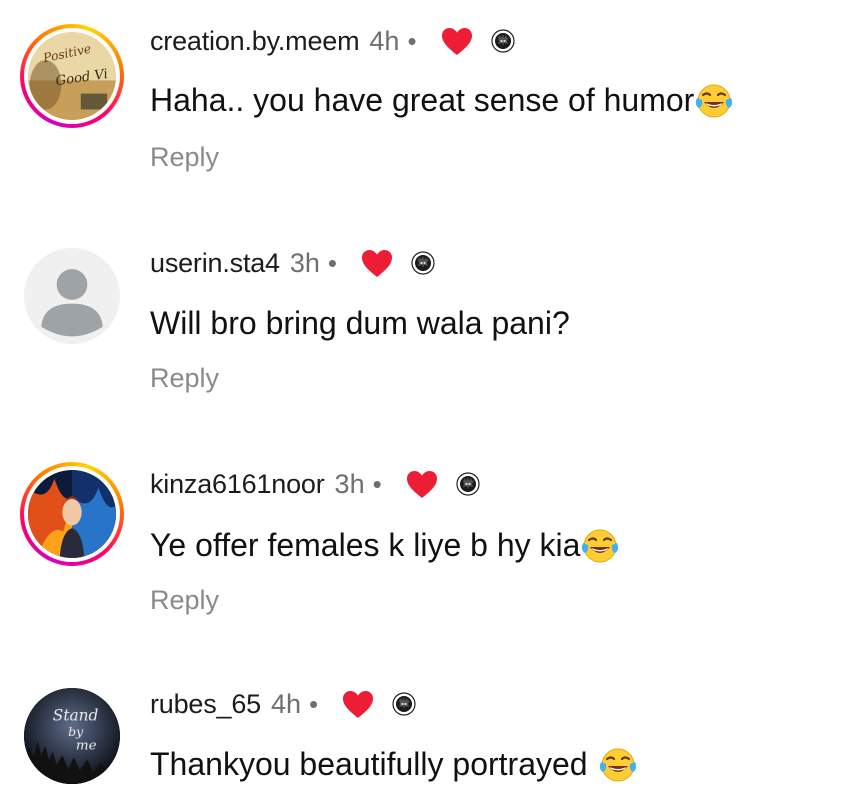  I want to click on avatar: Stand by me, so click(72, 736).